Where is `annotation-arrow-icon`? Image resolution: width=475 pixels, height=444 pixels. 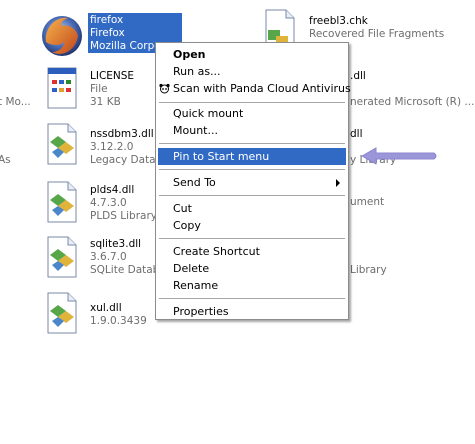 annotation-arrow-icon is located at coordinates (398, 156).